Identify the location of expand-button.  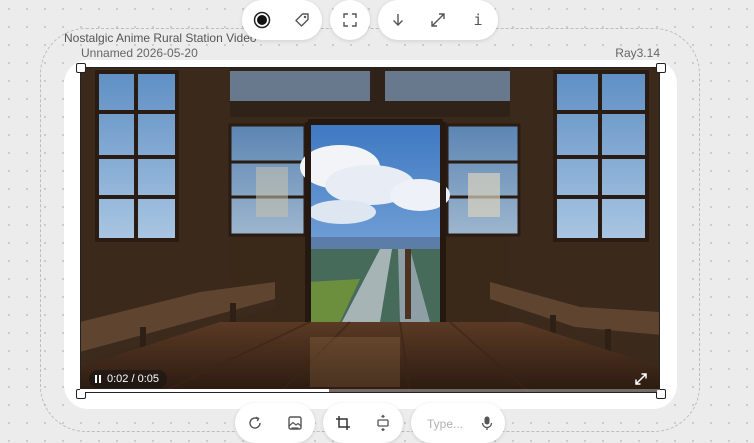
(438, 20).